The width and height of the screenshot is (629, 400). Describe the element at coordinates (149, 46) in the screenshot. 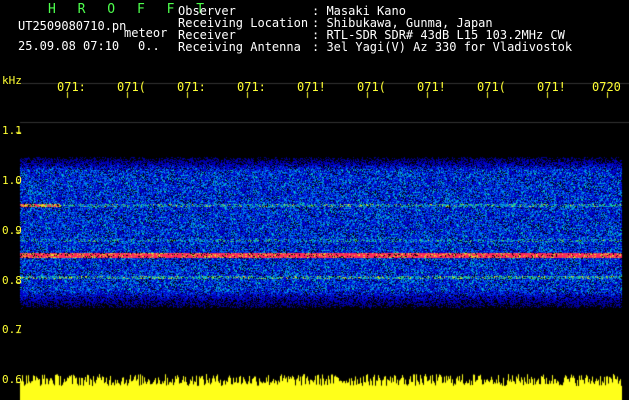

I see `frame-label: 0..` at that location.